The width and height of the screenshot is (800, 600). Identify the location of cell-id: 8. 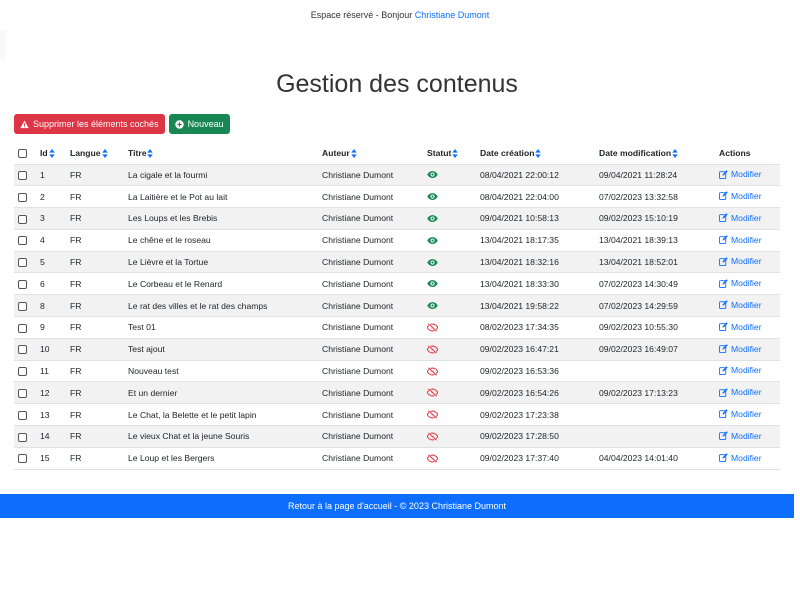
(51, 306).